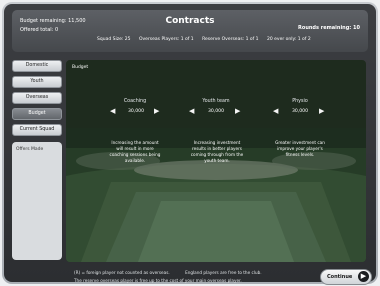  Describe the element at coordinates (136, 111) in the screenshot. I see `coaching-value: 30,000` at that location.